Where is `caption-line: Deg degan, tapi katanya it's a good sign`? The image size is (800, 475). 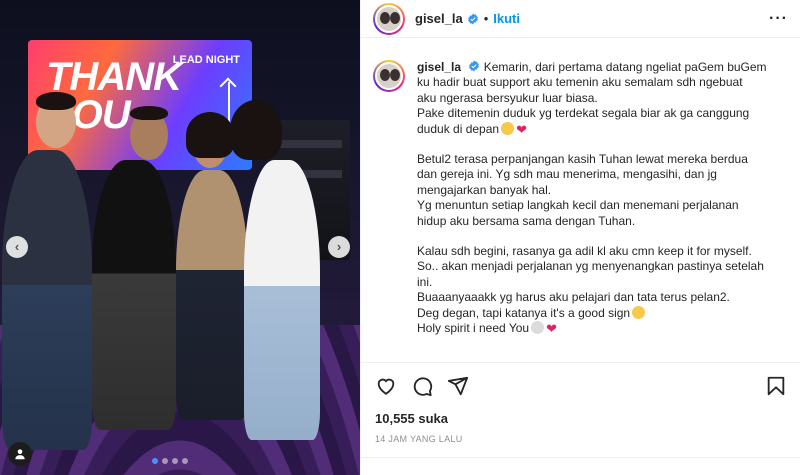
caption-line: Deg degan, tapi katanya it's a good sign is located at coordinates (524, 312).